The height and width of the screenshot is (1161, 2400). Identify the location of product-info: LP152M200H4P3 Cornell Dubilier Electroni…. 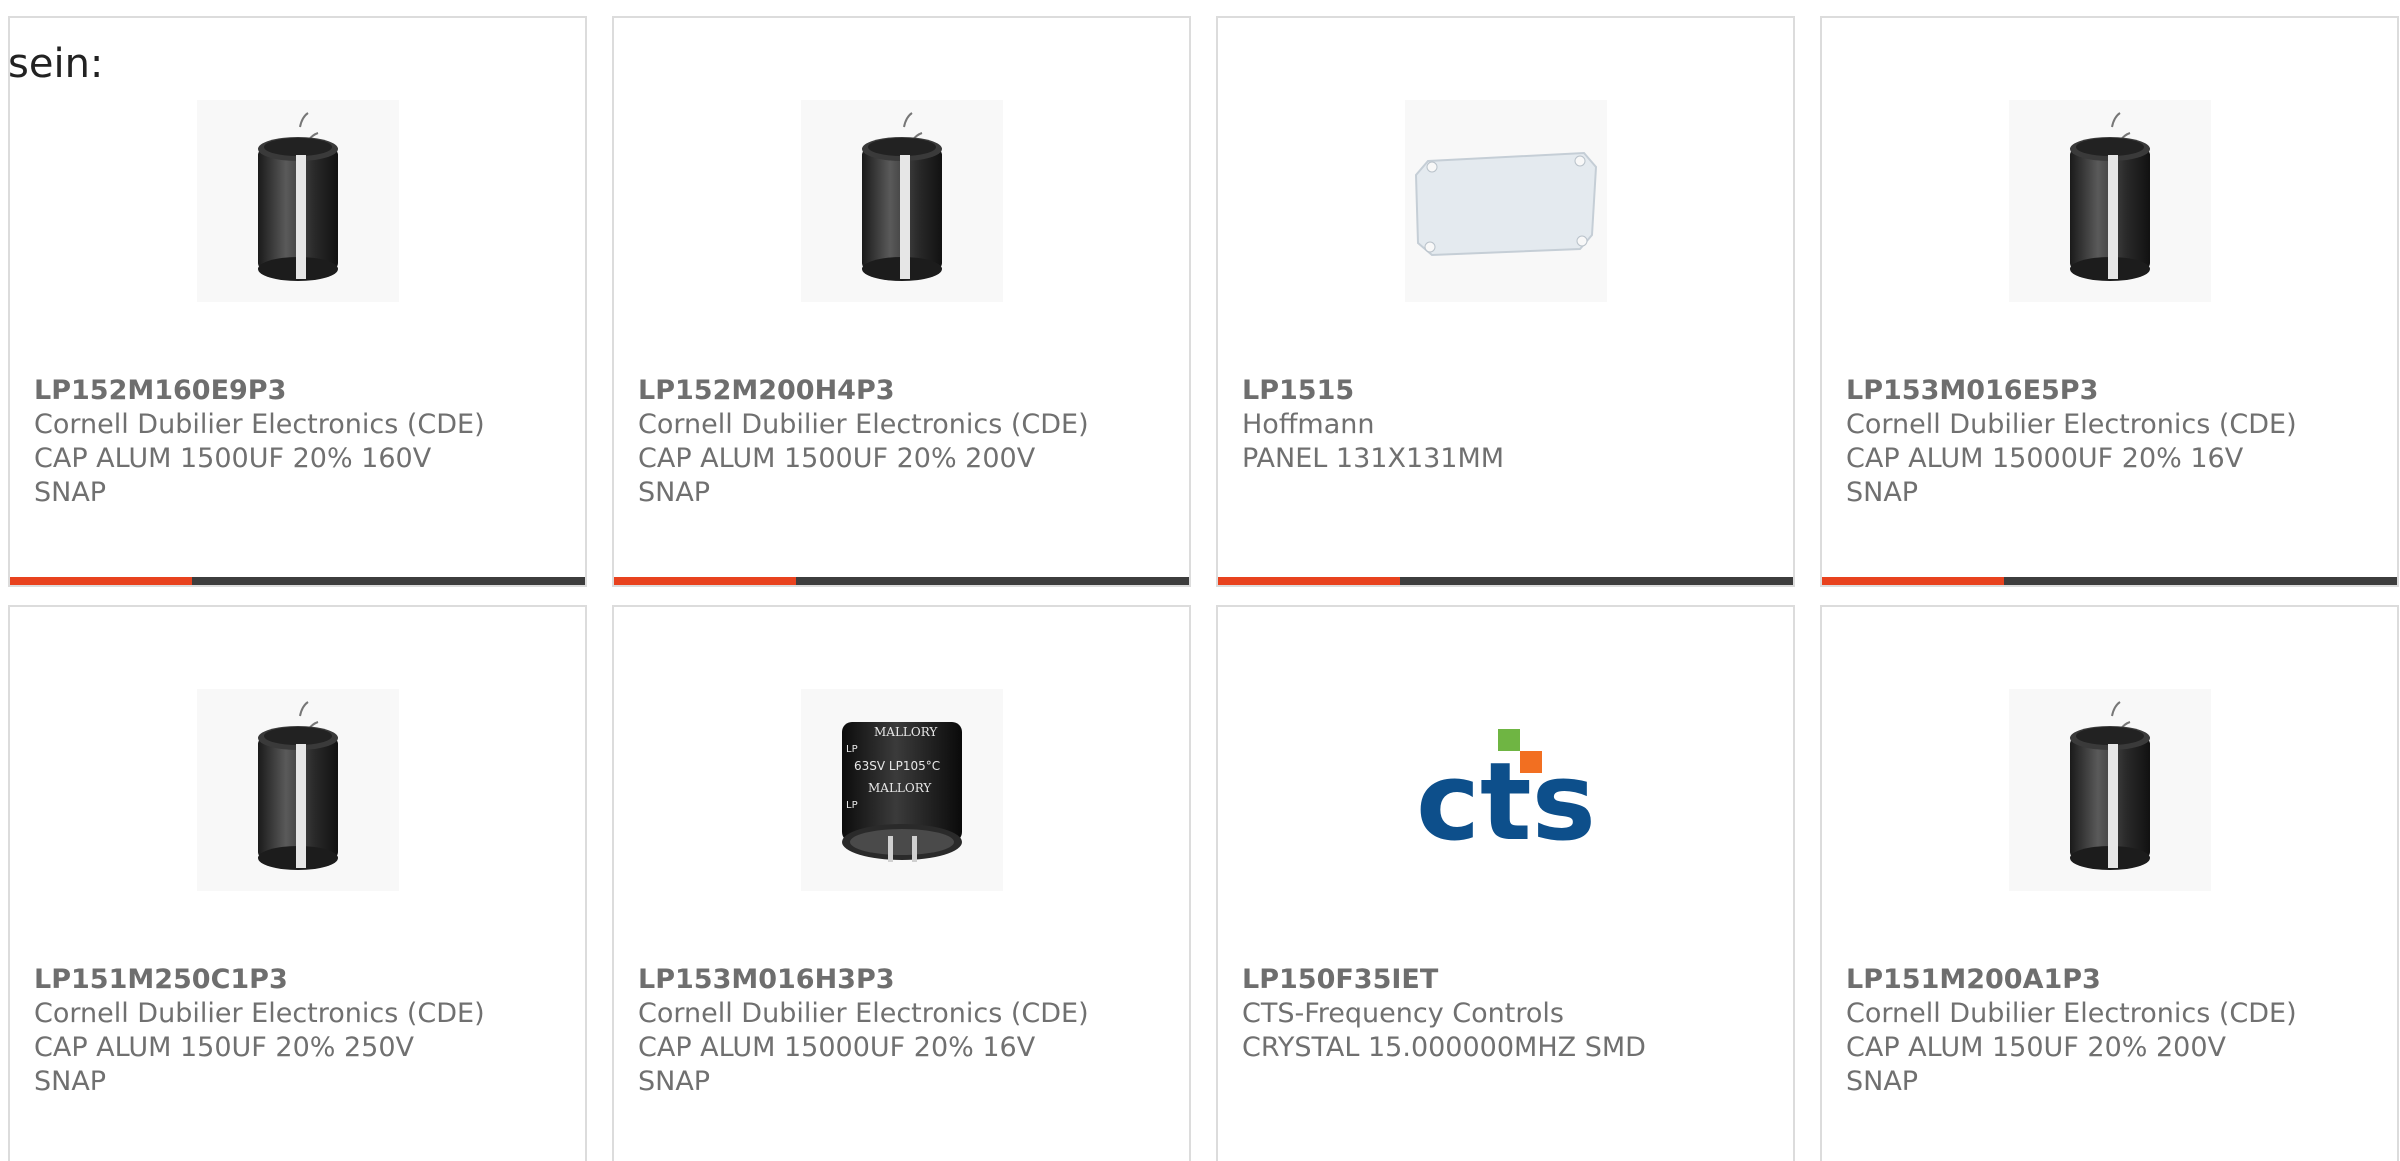
(901, 442).